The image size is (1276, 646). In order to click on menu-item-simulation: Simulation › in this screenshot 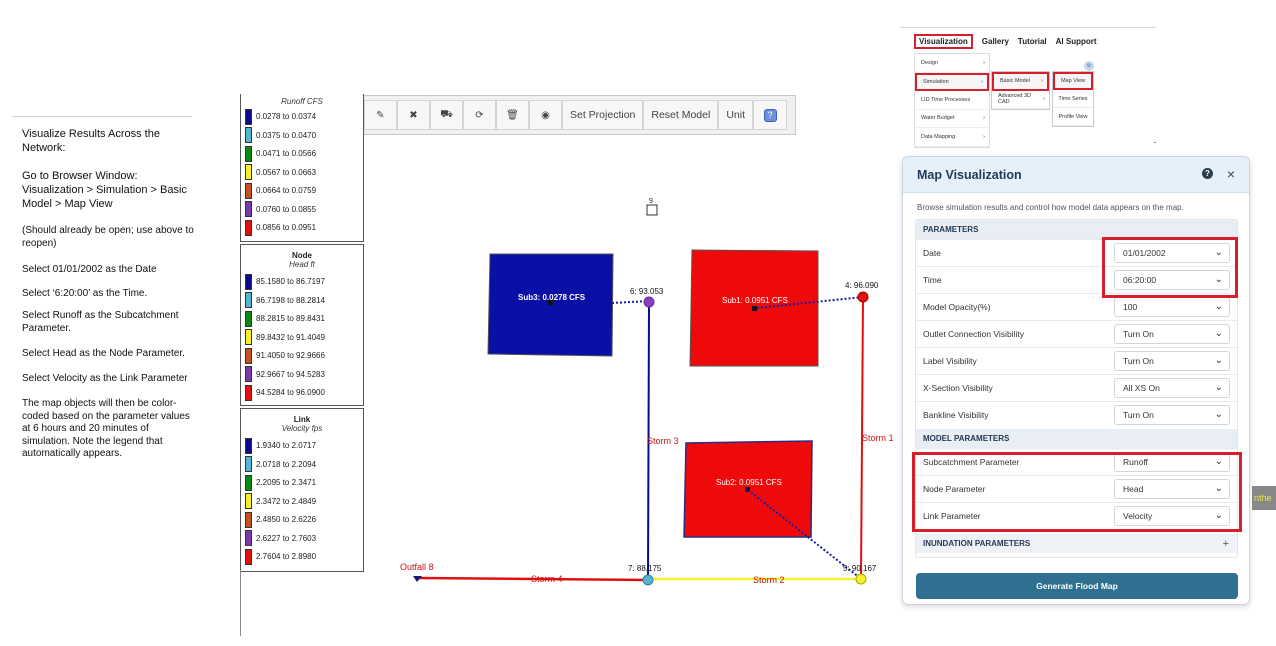, I will do `click(952, 81)`.